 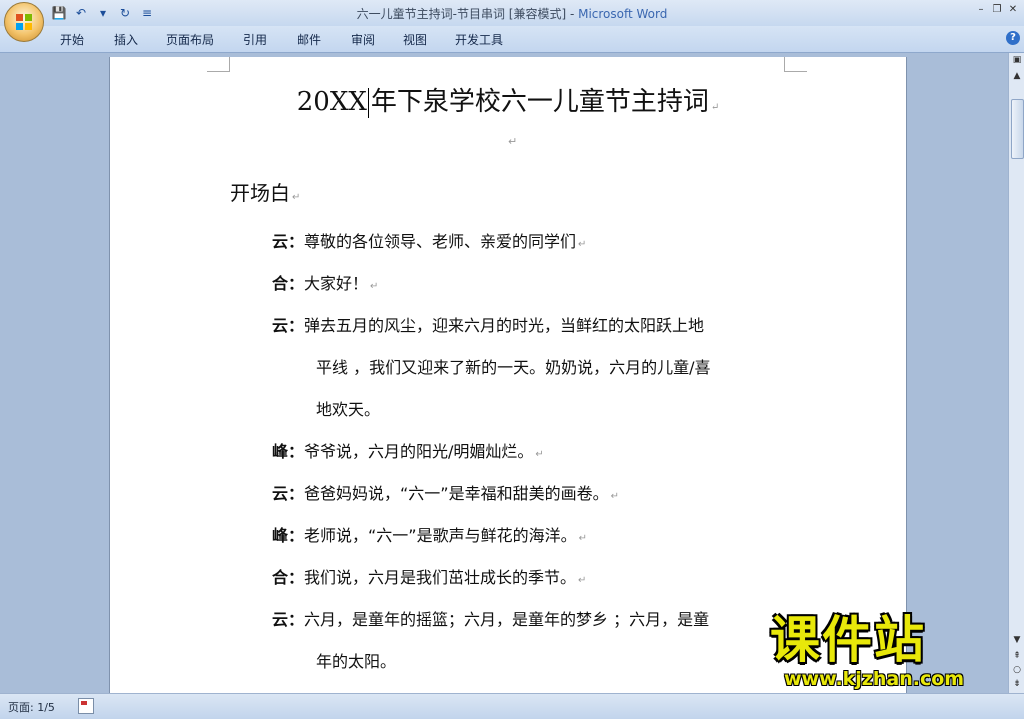 What do you see at coordinates (512, 706) in the screenshot?
I see `status-bar: 页面: 1/5` at bounding box center [512, 706].